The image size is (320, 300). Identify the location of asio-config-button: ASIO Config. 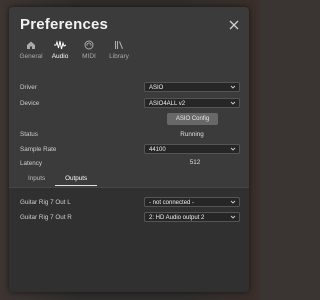
(192, 119).